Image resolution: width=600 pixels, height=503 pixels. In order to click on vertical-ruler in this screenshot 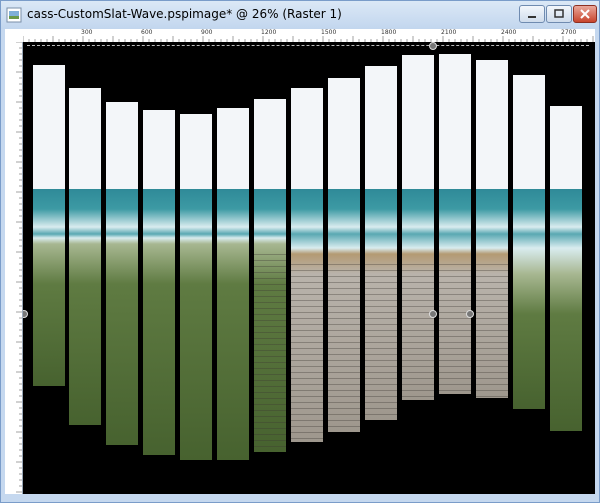, I will do `click(14, 268)`.